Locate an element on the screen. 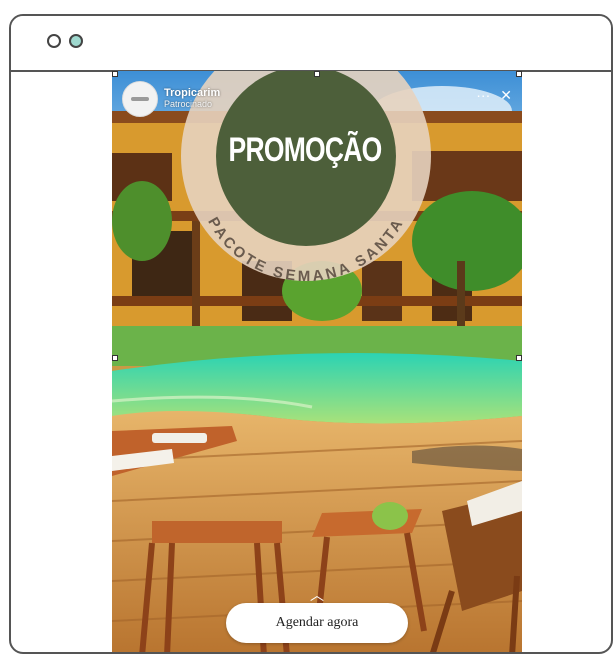  ad-controls: ··· ✕ is located at coordinates (494, 95).